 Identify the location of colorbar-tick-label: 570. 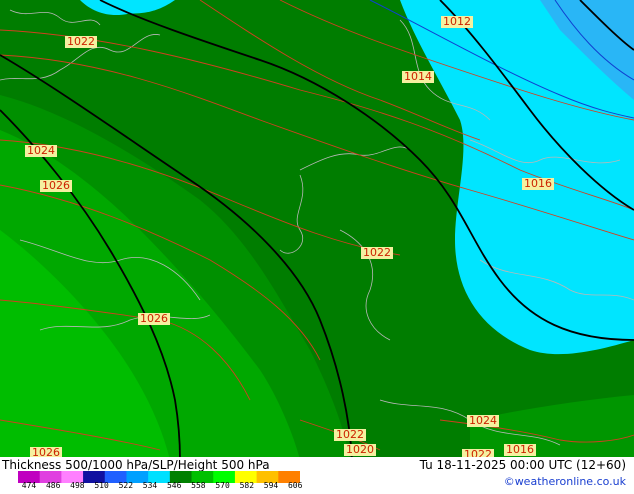
(222, 485).